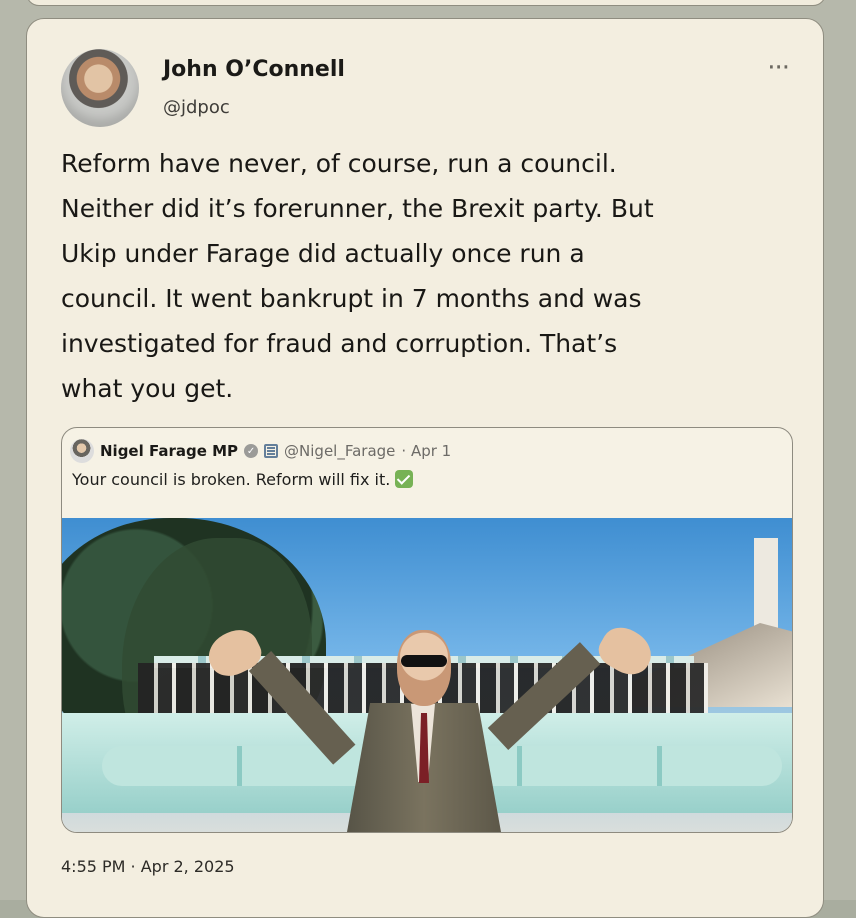  What do you see at coordinates (100, 88) in the screenshot?
I see `author-avatar` at bounding box center [100, 88].